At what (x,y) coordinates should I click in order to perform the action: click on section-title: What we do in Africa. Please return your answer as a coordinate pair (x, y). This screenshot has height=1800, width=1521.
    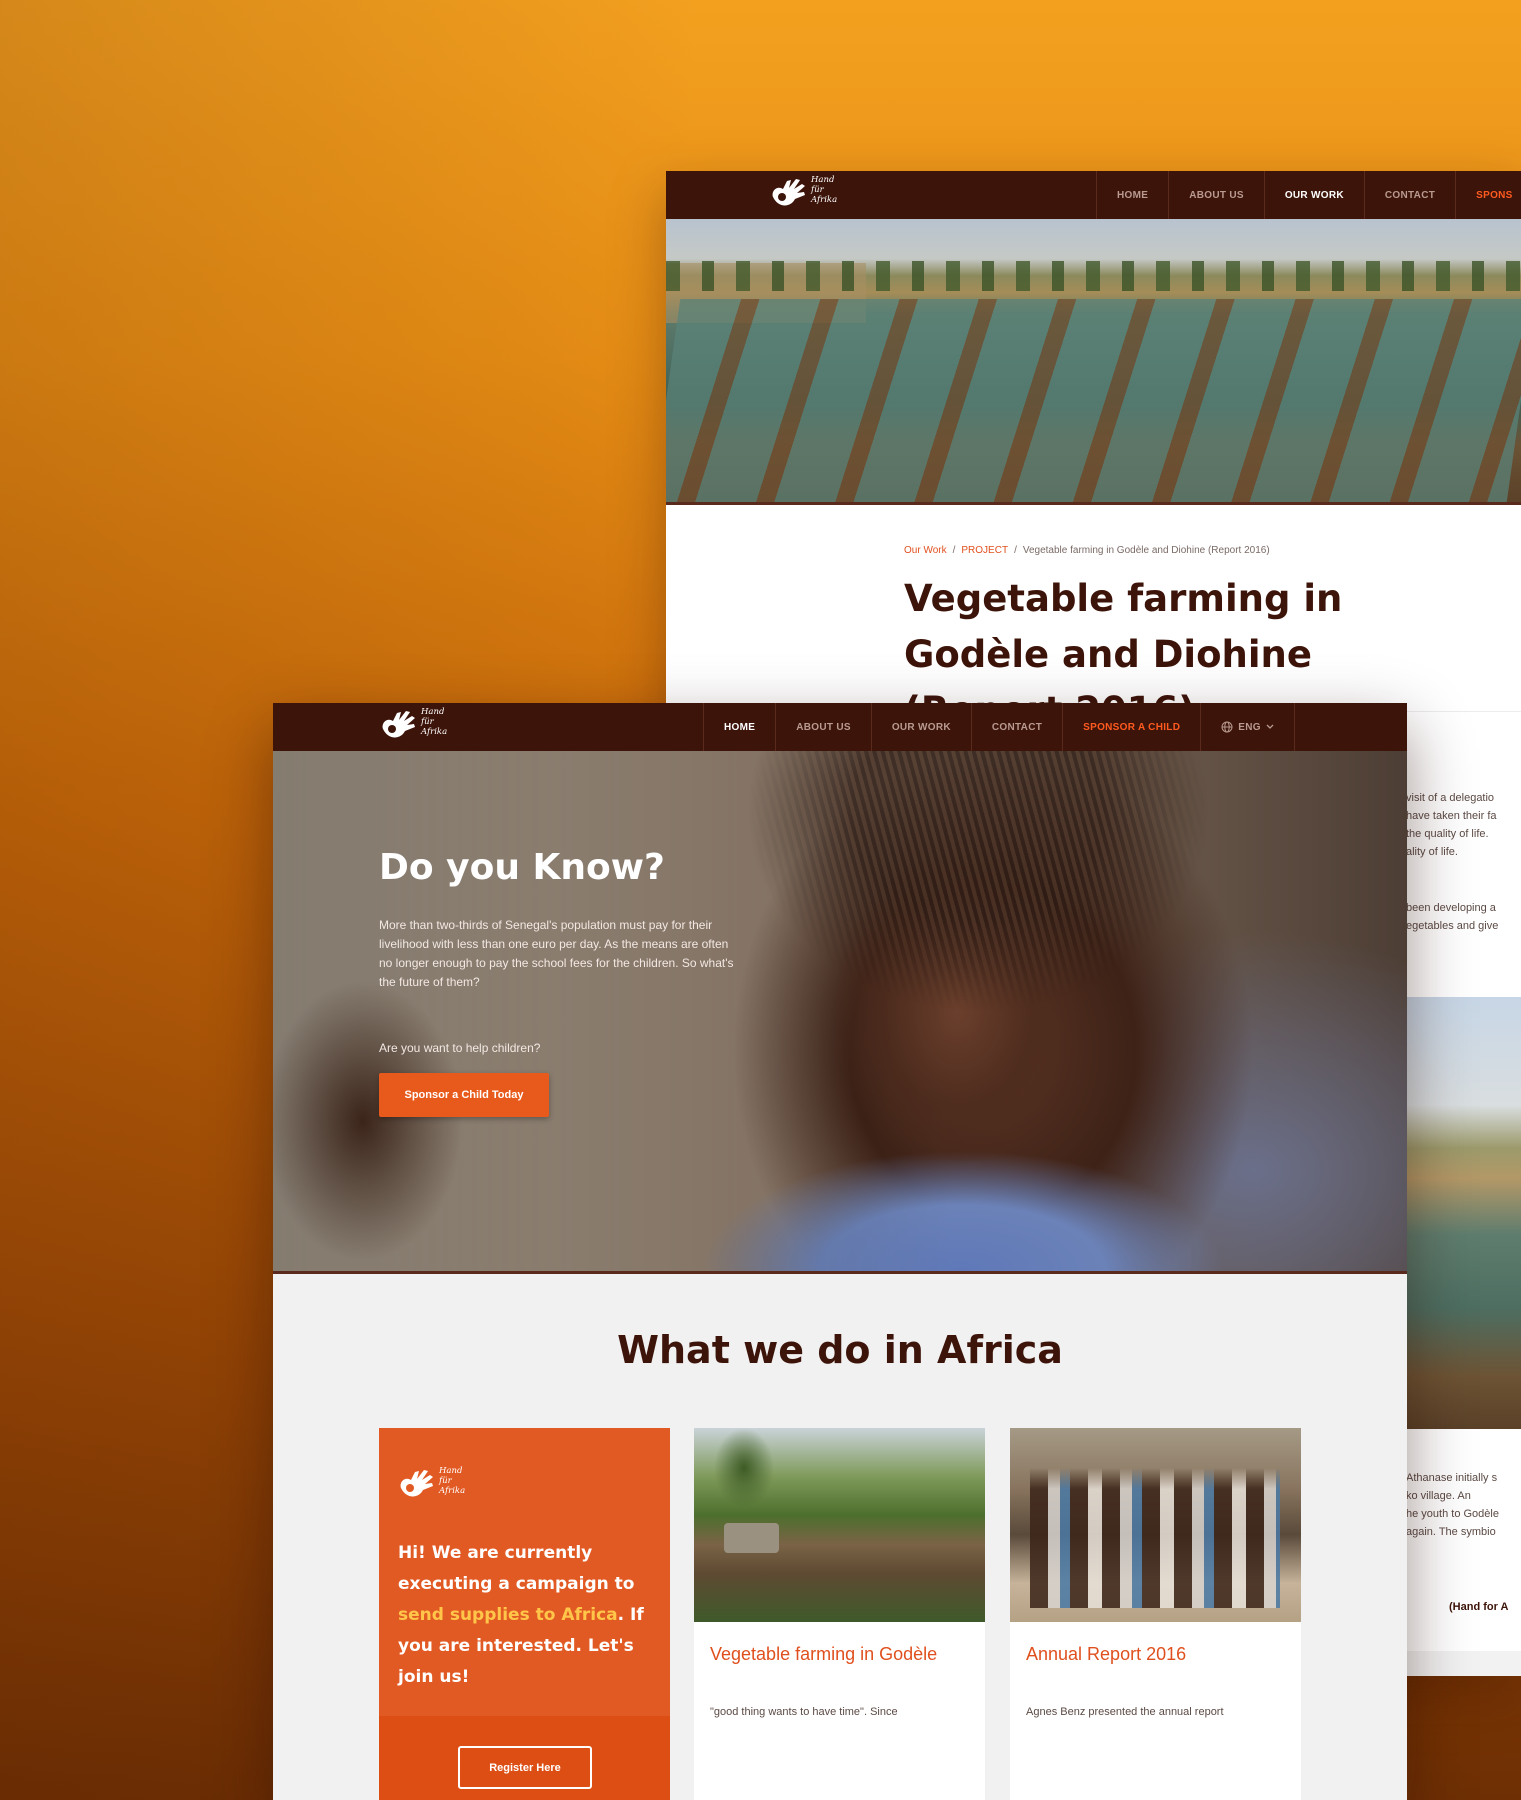
    Looking at the image, I should click on (840, 1350).